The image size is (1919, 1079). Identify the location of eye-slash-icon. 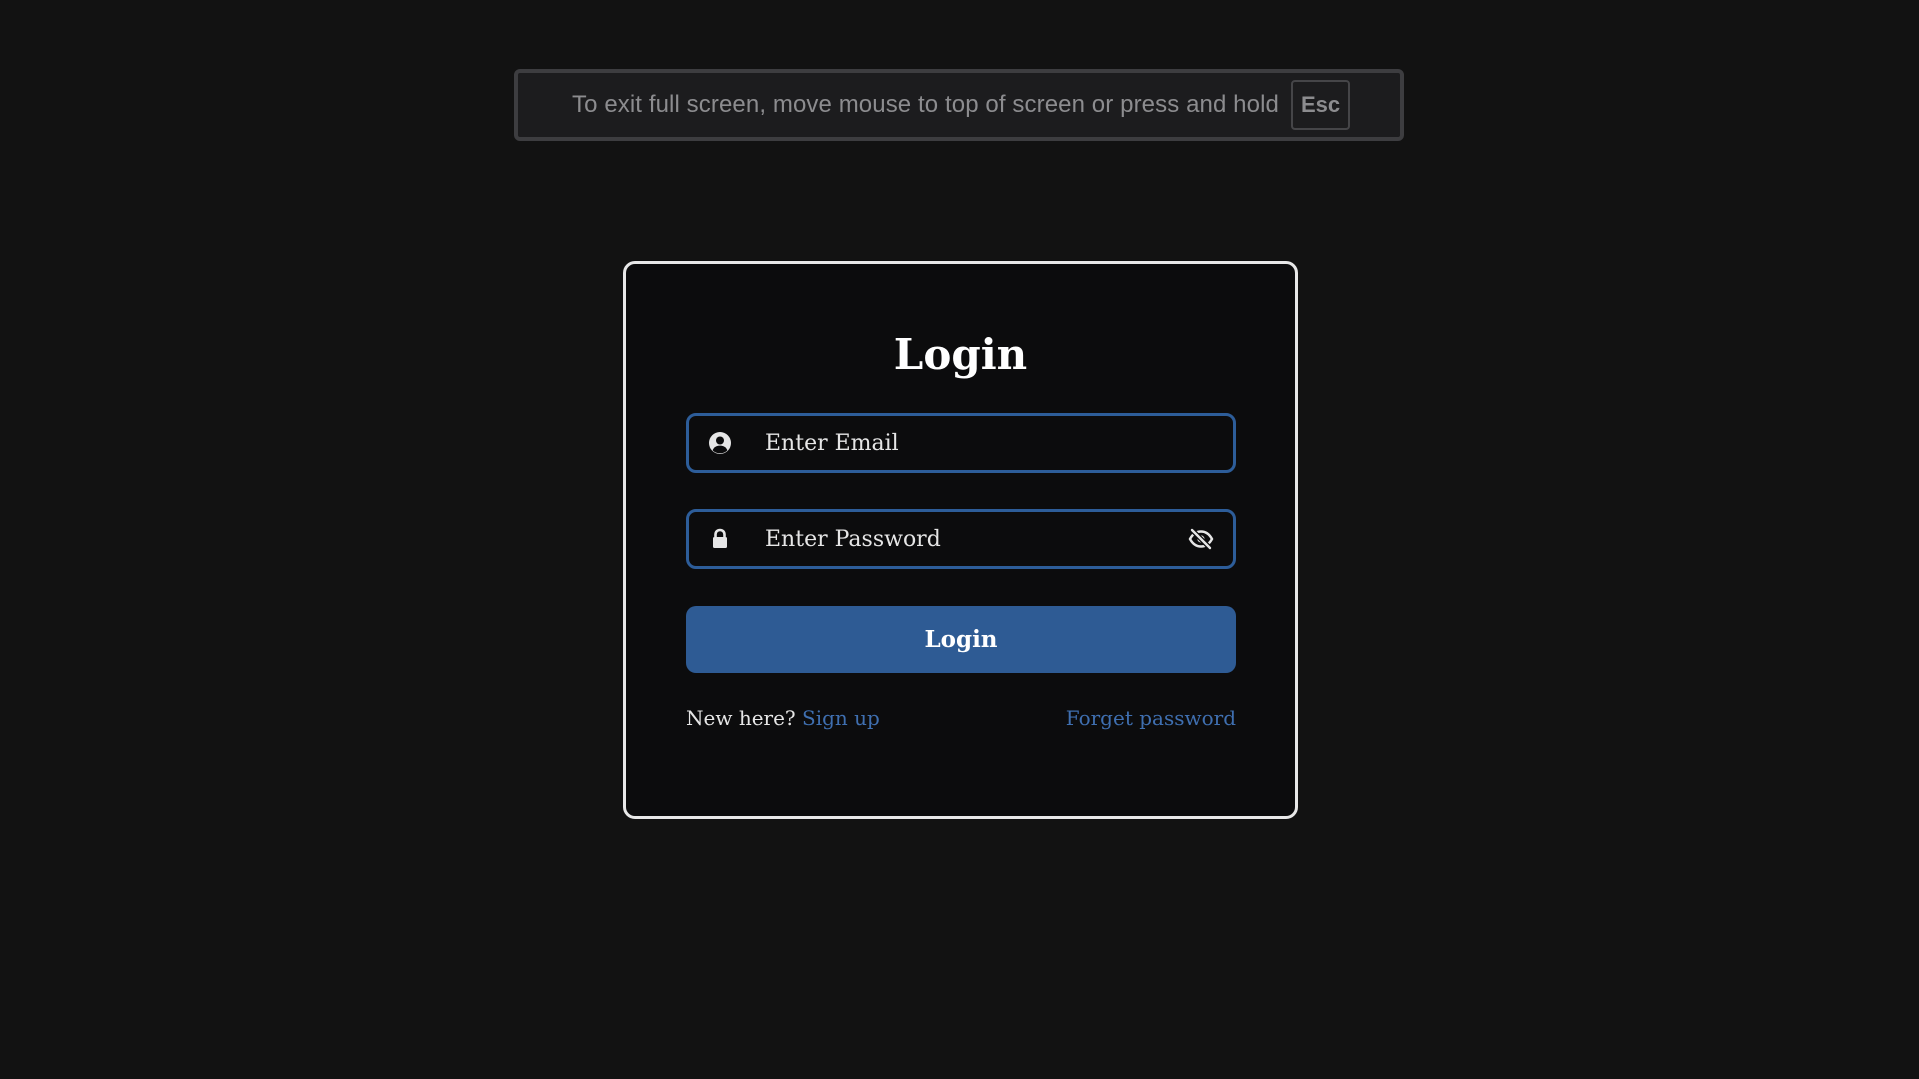
(1201, 539).